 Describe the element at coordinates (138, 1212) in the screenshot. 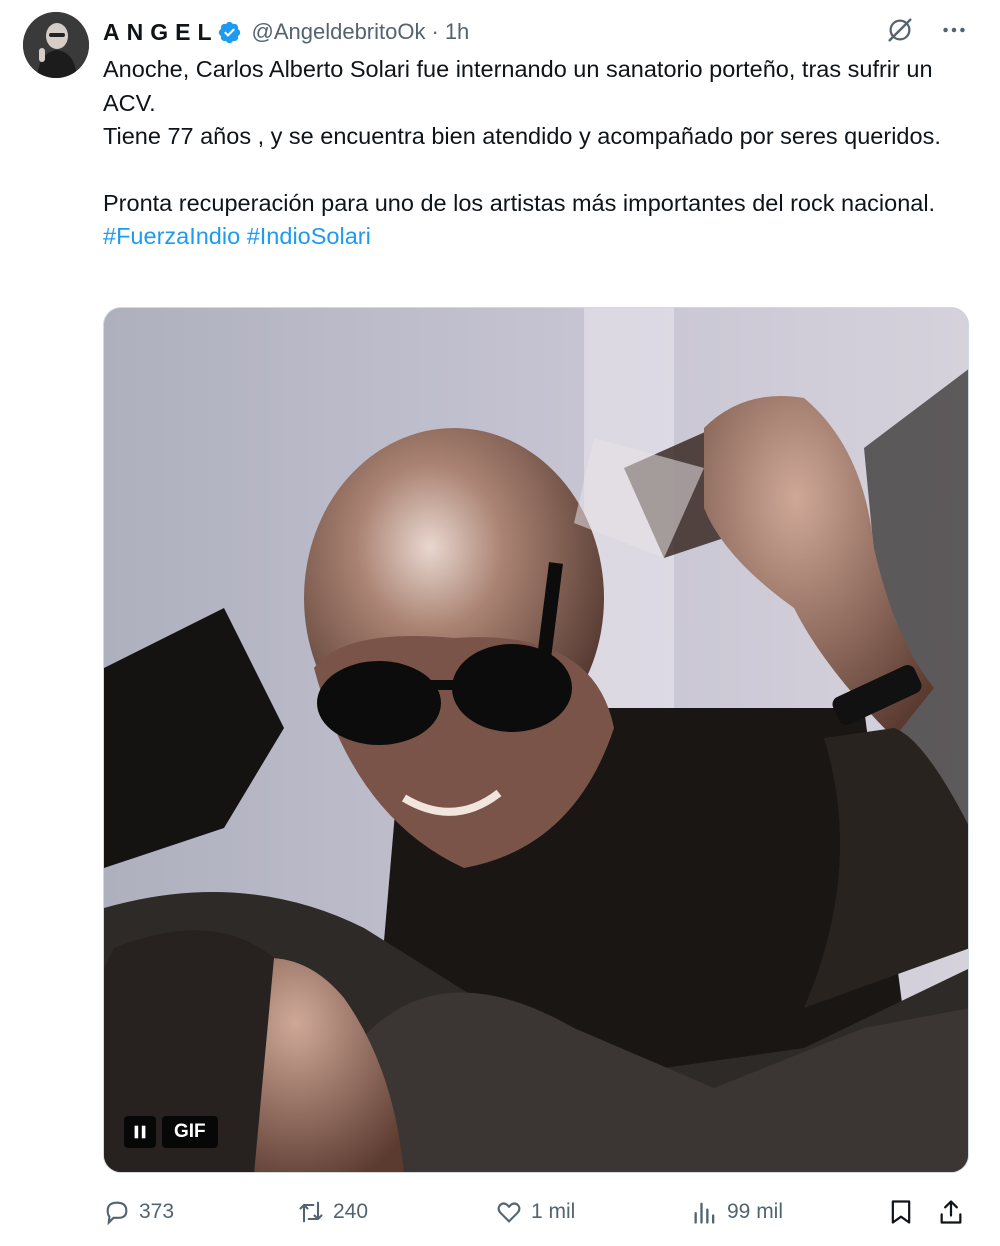

I see `reply-button: 373` at that location.